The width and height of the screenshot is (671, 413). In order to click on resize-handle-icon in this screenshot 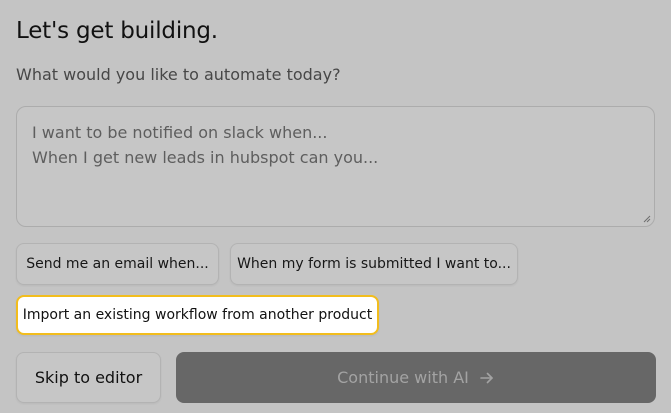, I will do `click(647, 219)`.